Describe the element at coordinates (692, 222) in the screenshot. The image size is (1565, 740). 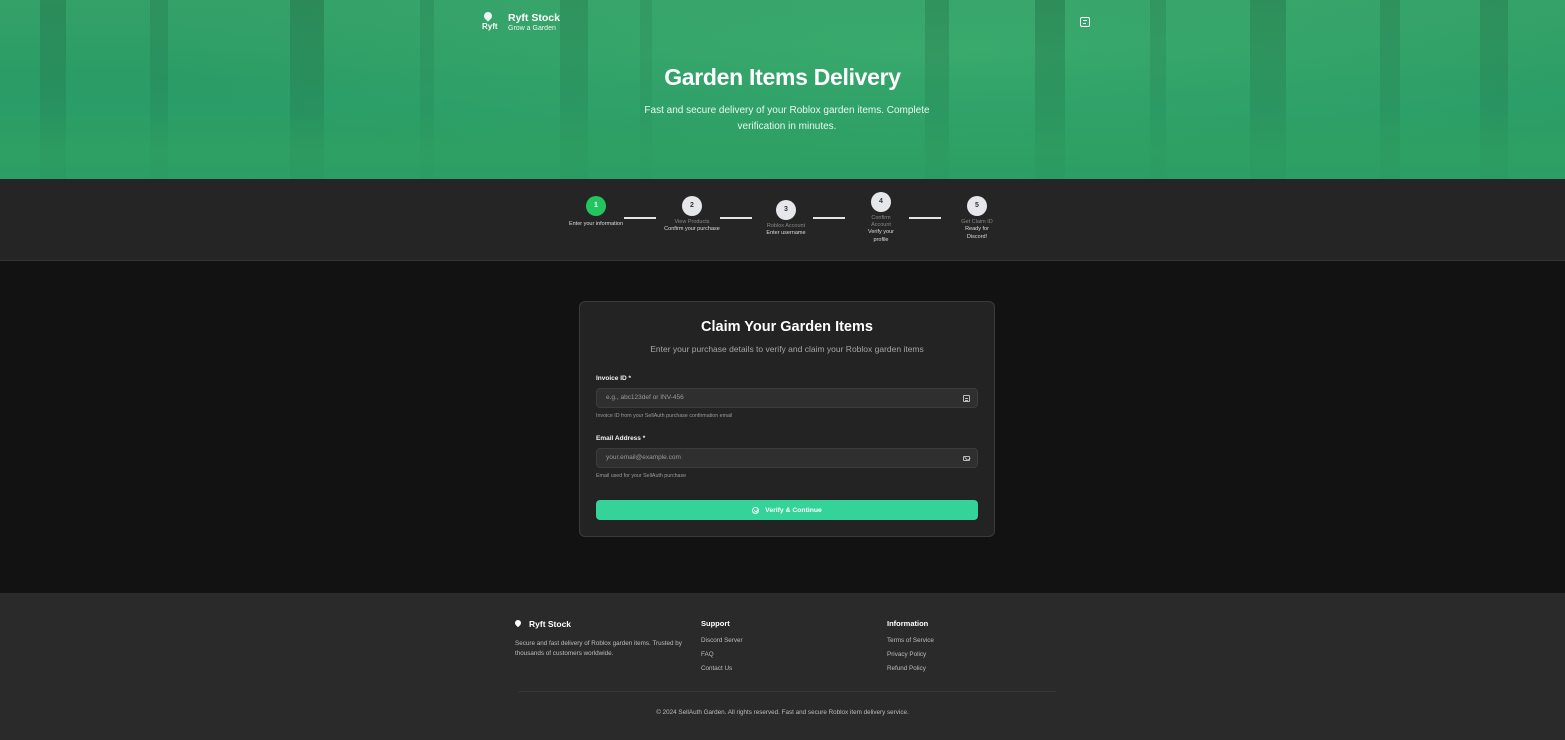
I see `step-2-title: View Products` at that location.